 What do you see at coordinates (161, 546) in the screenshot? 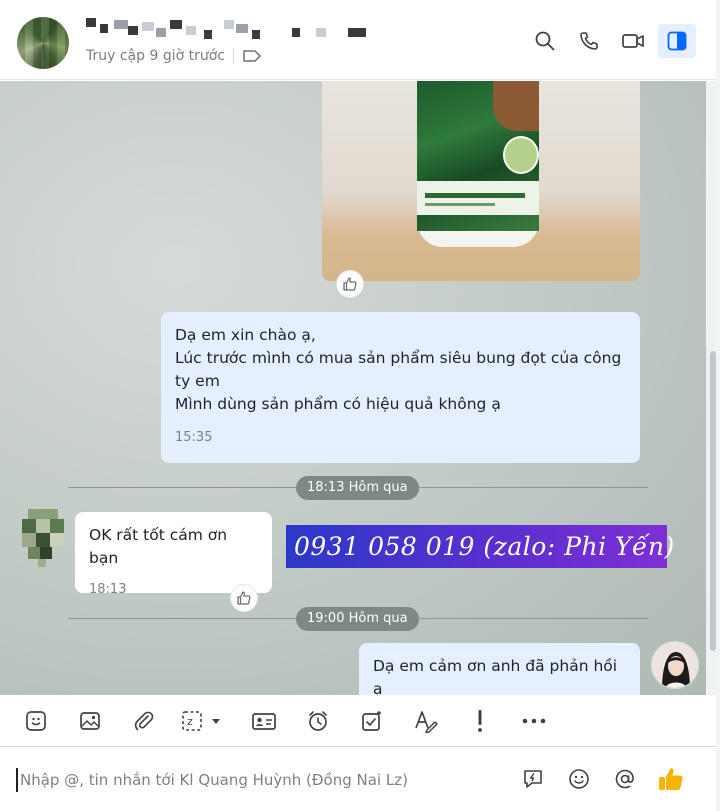
I see `message-text: OK rất tốt cám ơn bạn` at bounding box center [161, 546].